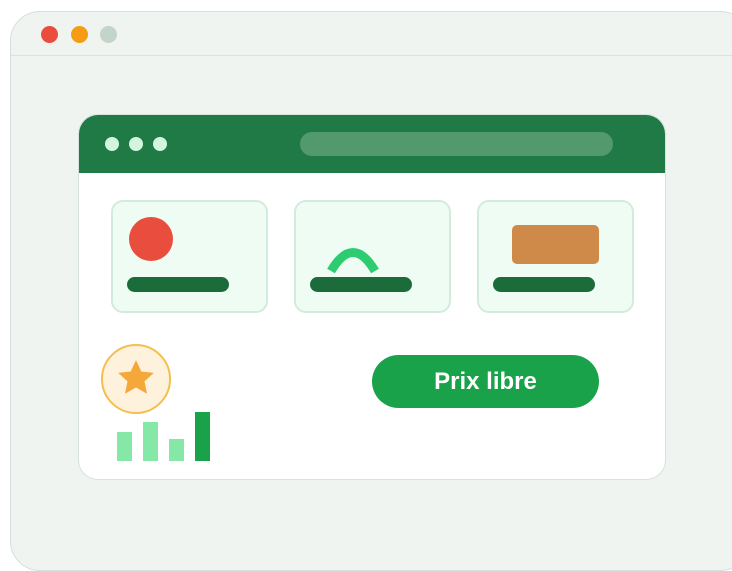 The width and height of the screenshot is (732, 571). I want to click on rating-badge, so click(136, 379).